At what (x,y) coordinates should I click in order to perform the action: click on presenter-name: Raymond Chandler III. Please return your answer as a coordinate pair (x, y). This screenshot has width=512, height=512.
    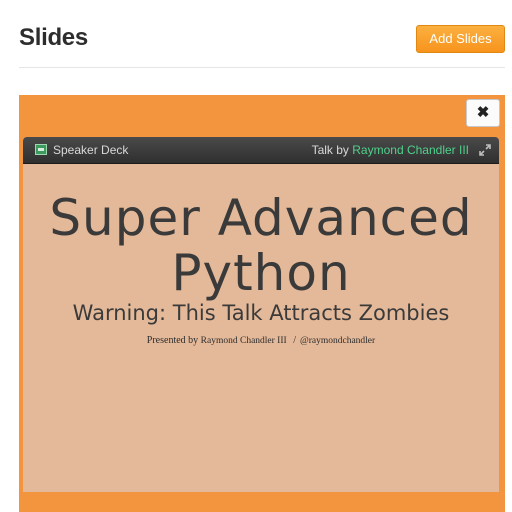
    Looking at the image, I should click on (243, 341).